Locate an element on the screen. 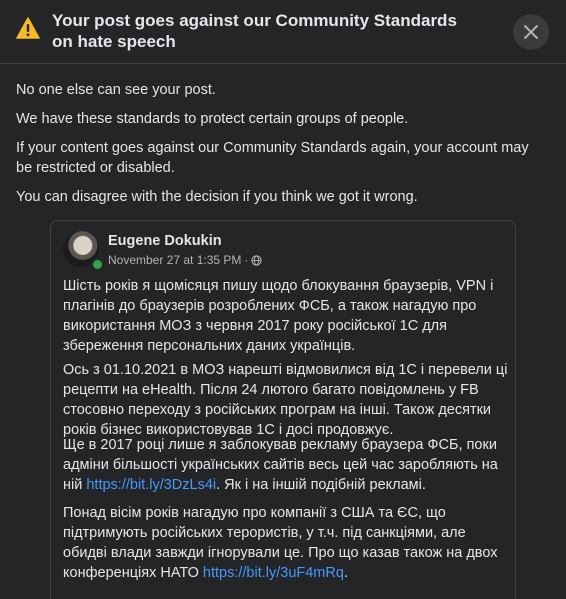 This screenshot has height=599, width=566. online-status-indicator is located at coordinates (97, 264).